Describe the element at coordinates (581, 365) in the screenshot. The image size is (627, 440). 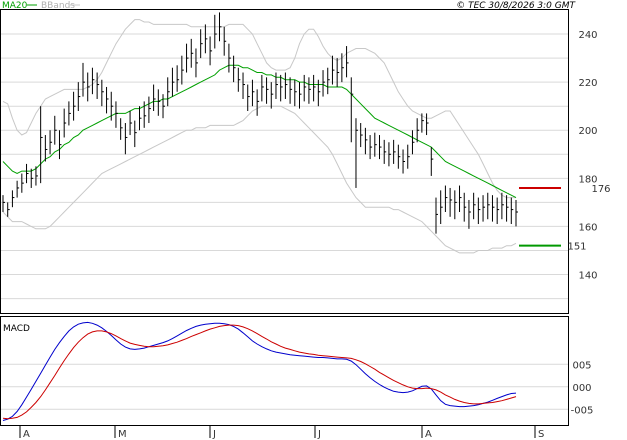
I see `macd-tick-label: 005` at that location.